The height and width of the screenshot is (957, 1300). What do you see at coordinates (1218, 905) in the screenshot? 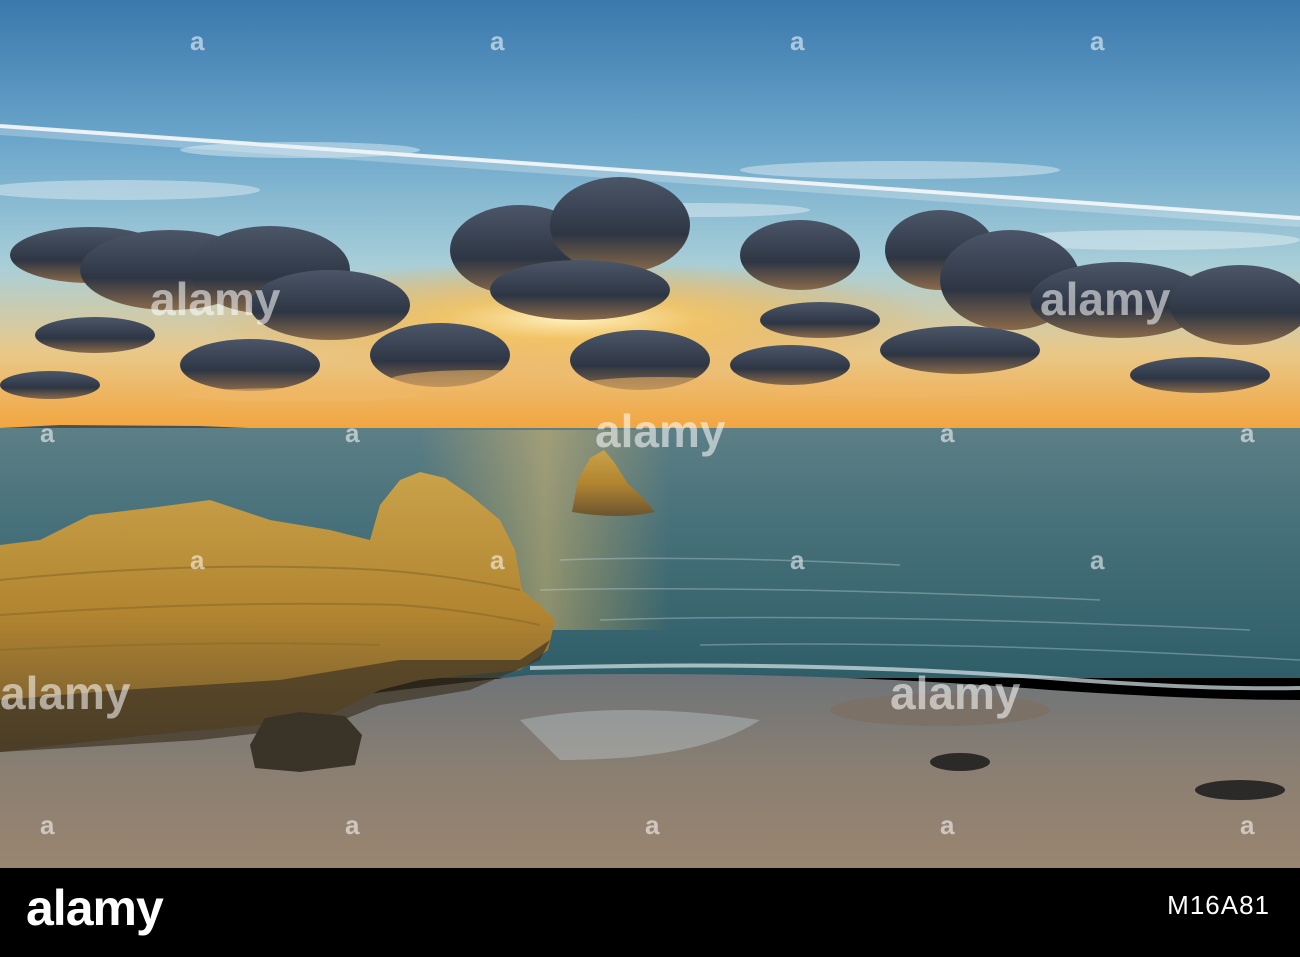
I see `image-id-label: M16A81` at bounding box center [1218, 905].